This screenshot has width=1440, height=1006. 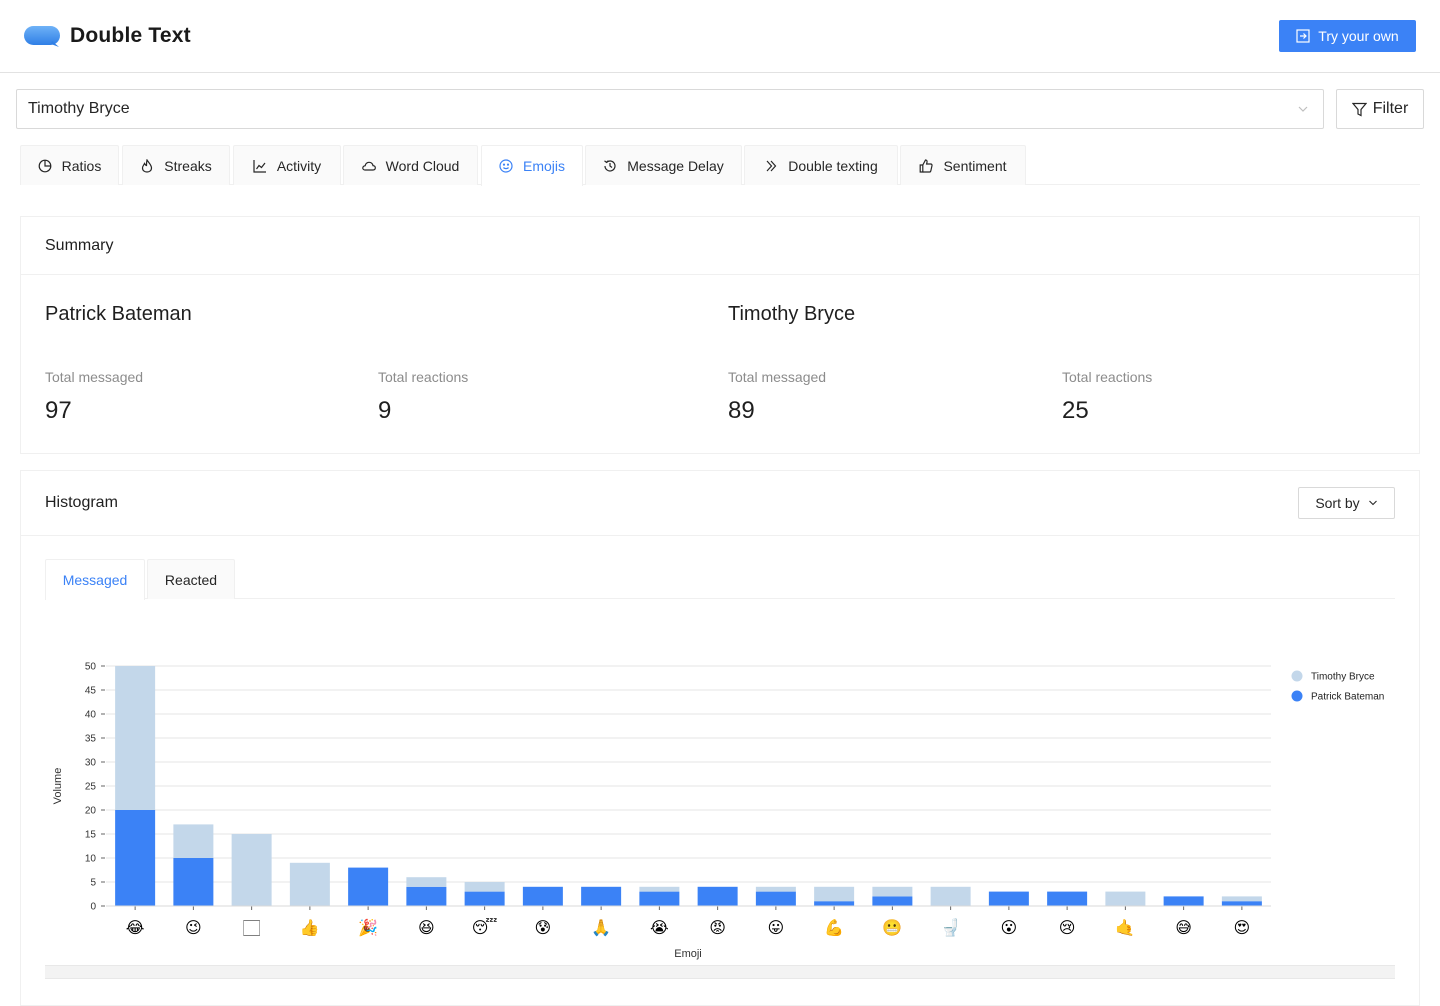 What do you see at coordinates (310, 927) in the screenshot?
I see `x-tick-label: 👍` at bounding box center [310, 927].